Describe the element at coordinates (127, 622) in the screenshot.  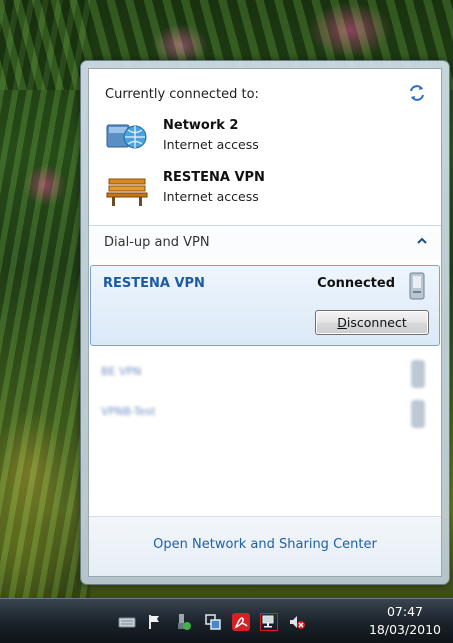
I see `keyboard-icon` at that location.